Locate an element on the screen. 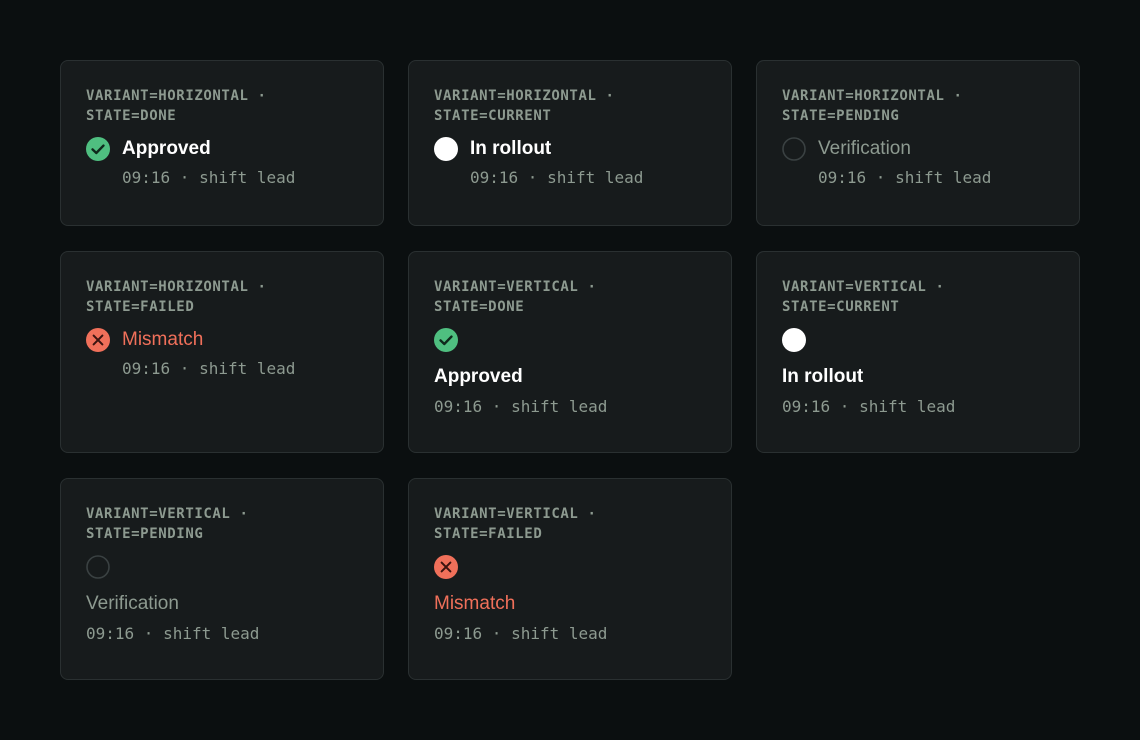 This screenshot has height=740, width=1140. variant-caption: VARIANT=VERTICAL · STATE=FAILED is located at coordinates (570, 524).